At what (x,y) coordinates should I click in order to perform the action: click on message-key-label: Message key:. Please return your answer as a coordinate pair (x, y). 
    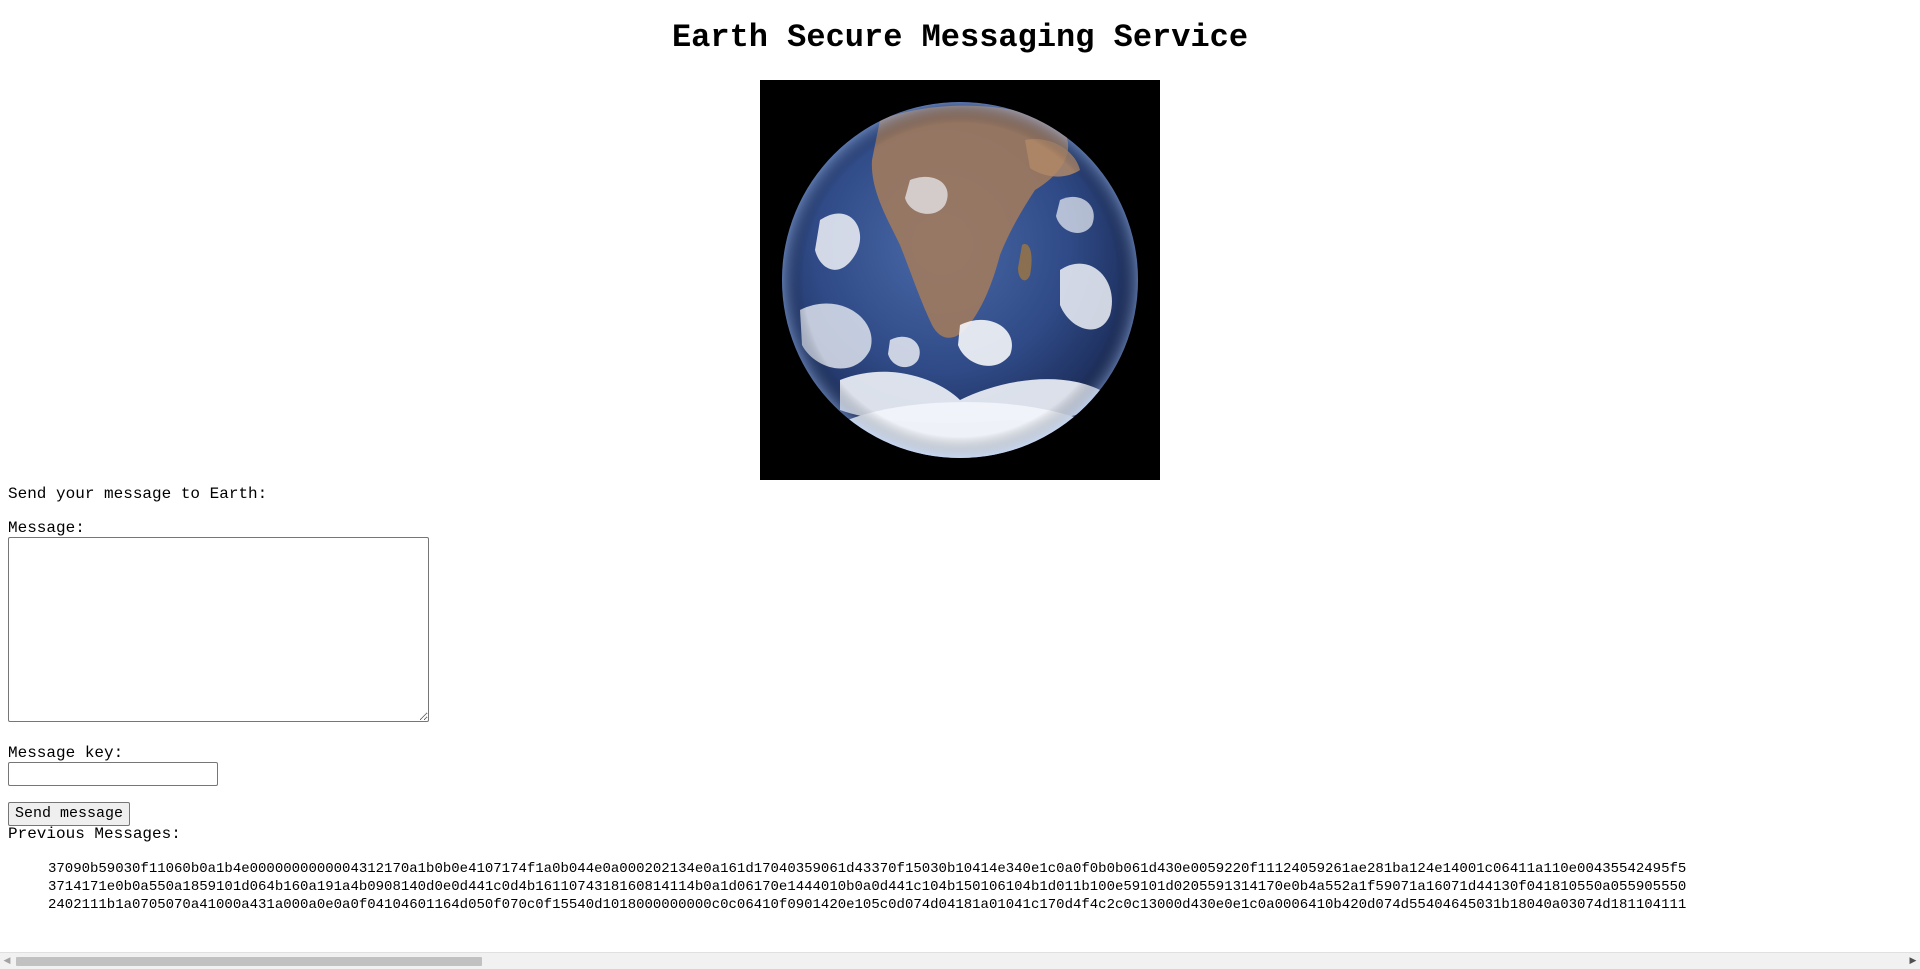
    Looking at the image, I should click on (66, 753).